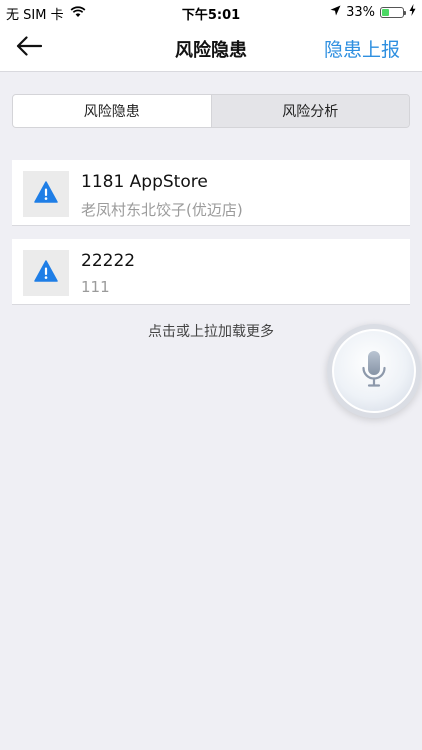 The width and height of the screenshot is (422, 750). What do you see at coordinates (112, 111) in the screenshot?
I see `tab-risk-hazard: 风险隐患` at bounding box center [112, 111].